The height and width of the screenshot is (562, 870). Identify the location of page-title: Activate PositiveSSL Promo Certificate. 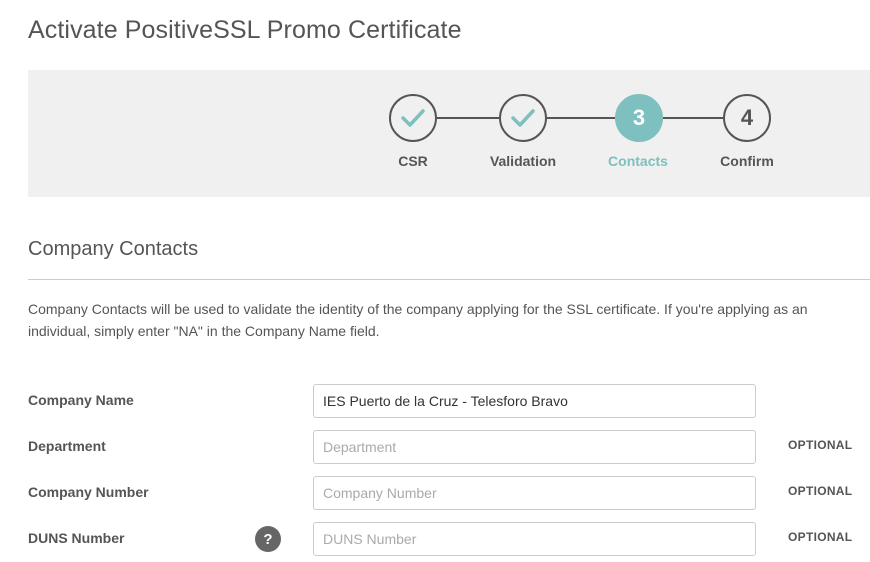
(245, 30).